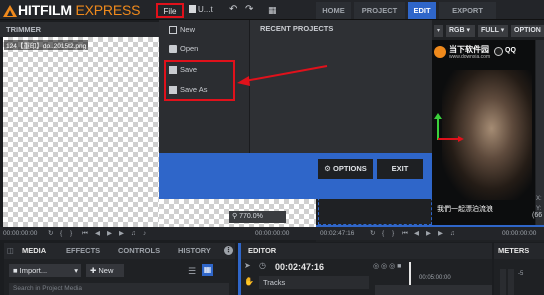  I want to click on meter-bar-right, so click(511, 282).